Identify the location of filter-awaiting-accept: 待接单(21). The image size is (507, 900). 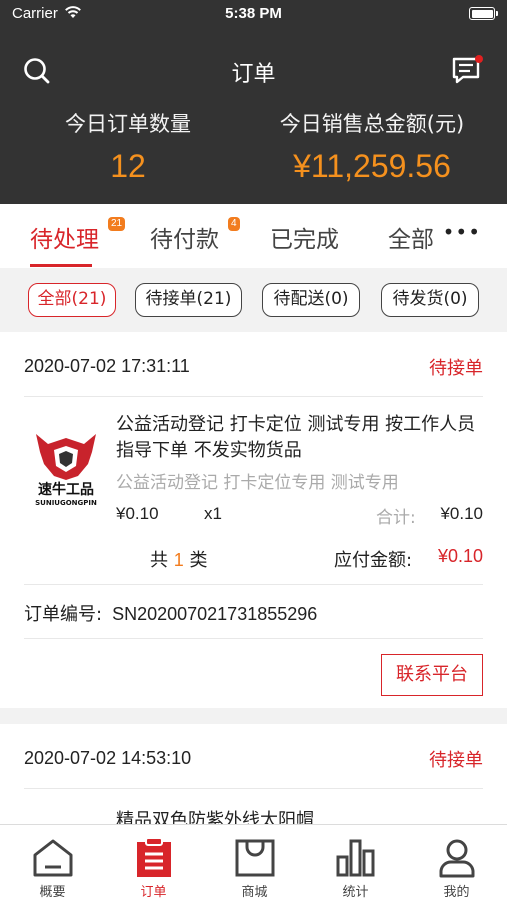
(188, 300).